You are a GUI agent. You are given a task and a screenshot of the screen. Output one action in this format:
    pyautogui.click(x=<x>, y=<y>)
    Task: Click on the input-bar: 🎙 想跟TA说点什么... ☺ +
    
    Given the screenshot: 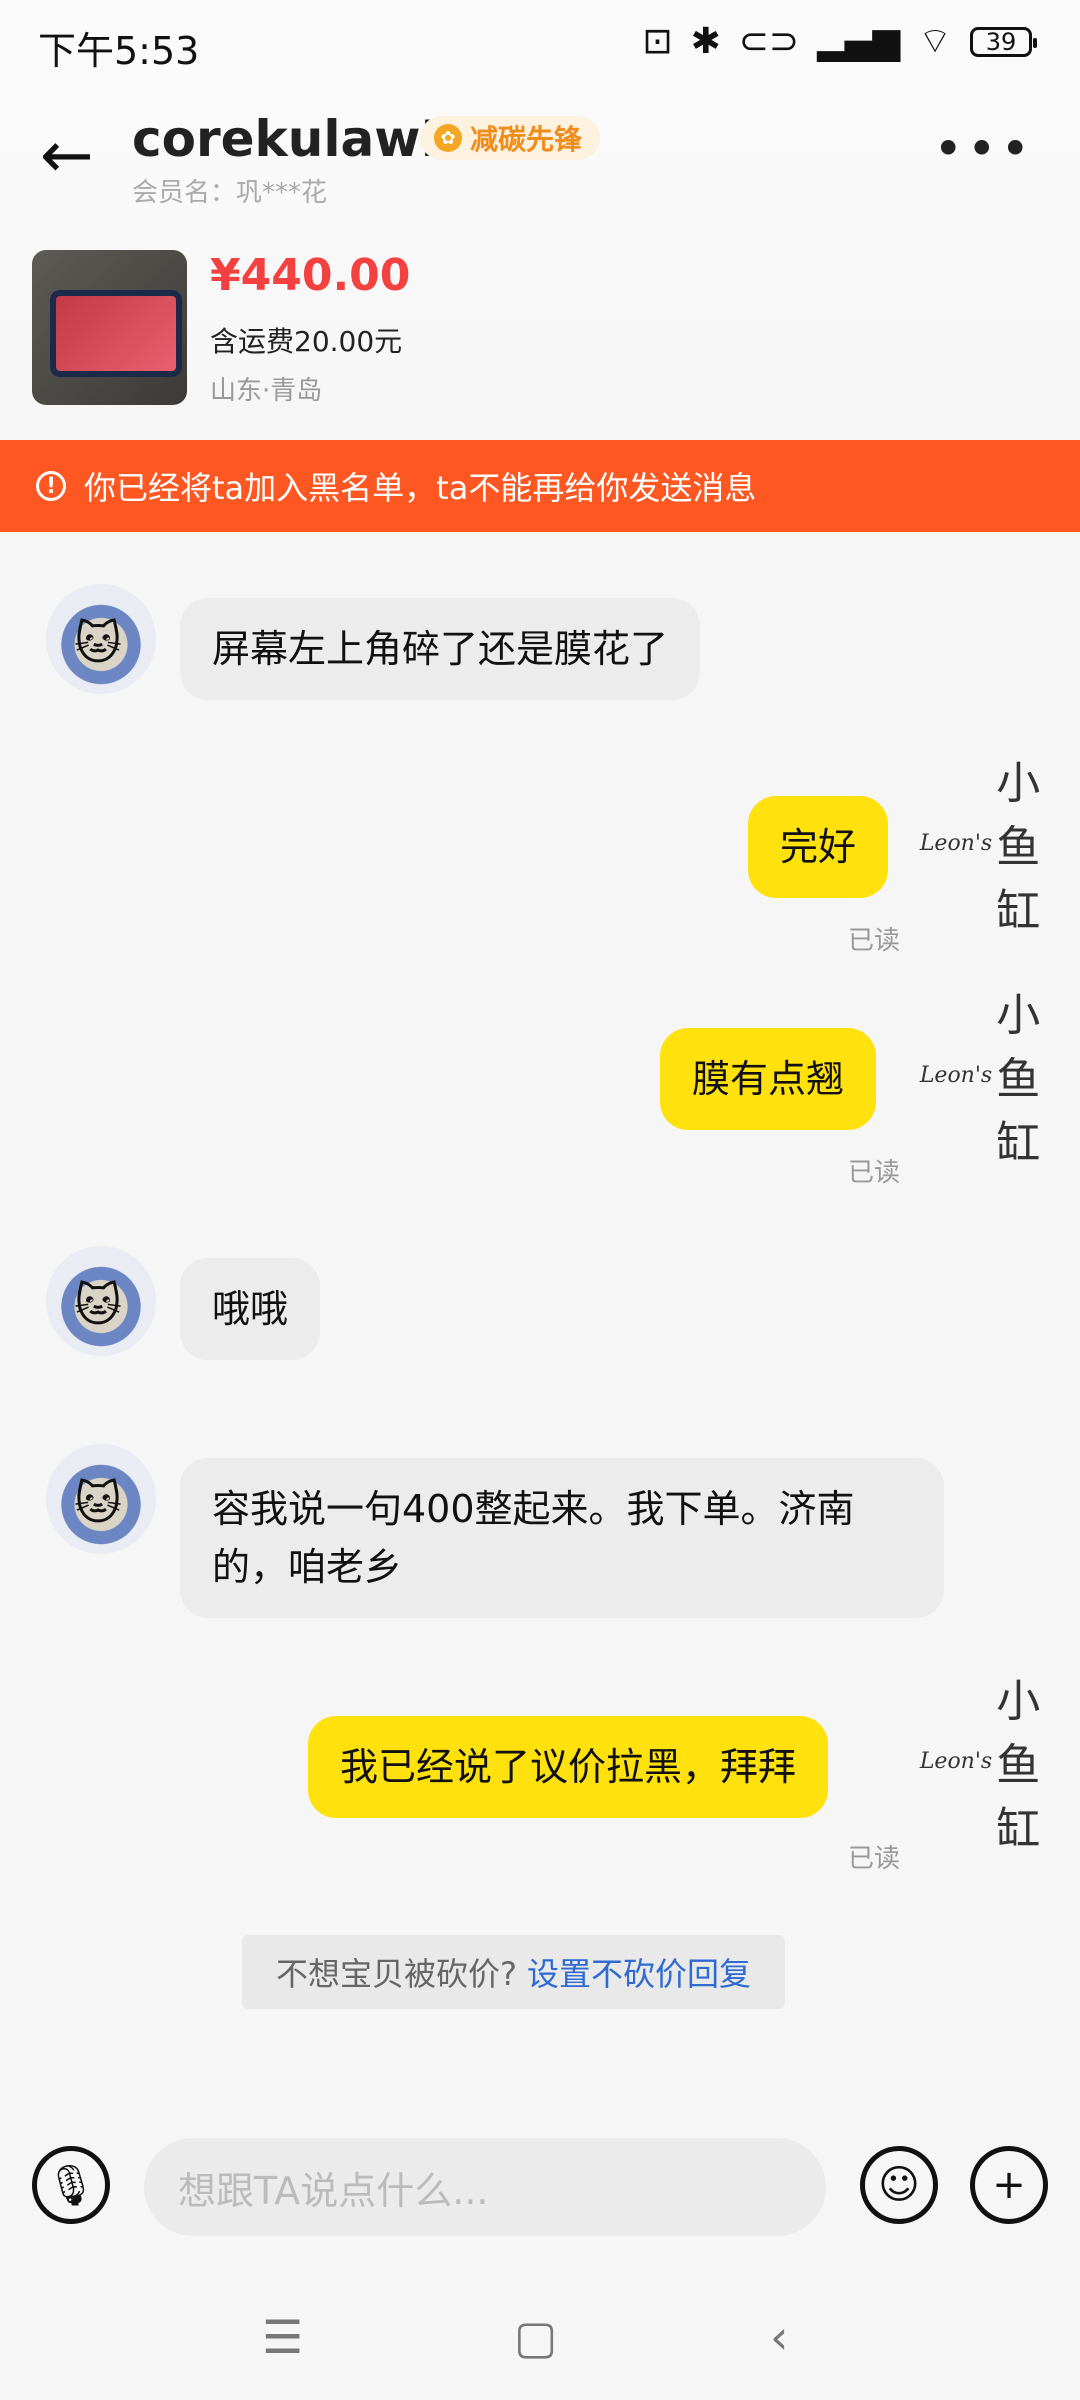 What is the action you would take?
    pyautogui.click(x=540, y=2190)
    